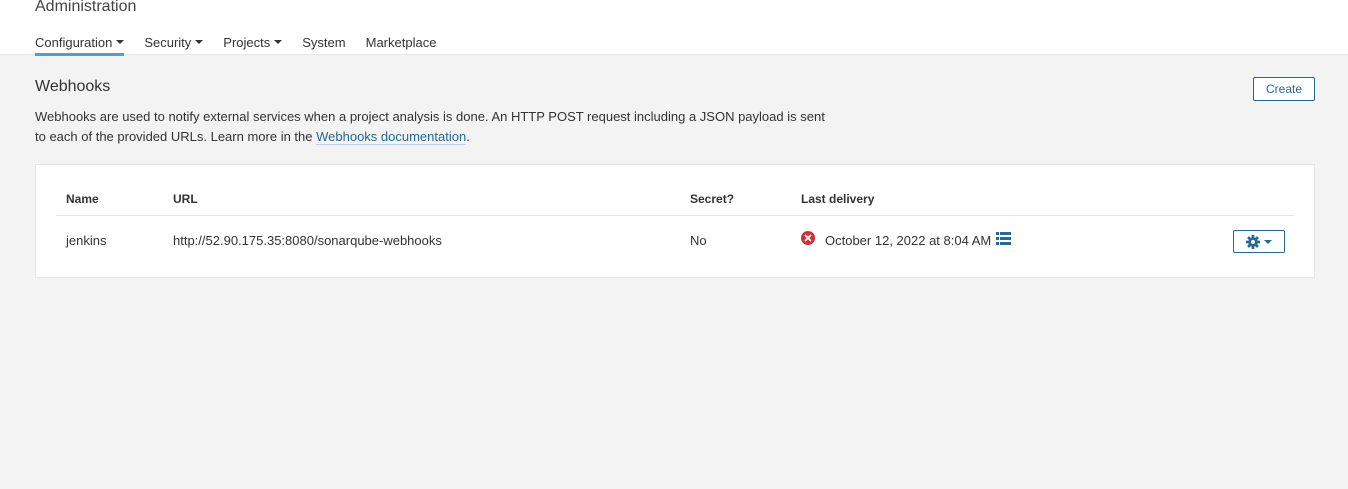 This screenshot has height=489, width=1348. What do you see at coordinates (1284, 89) in the screenshot?
I see `create-button: Create` at bounding box center [1284, 89].